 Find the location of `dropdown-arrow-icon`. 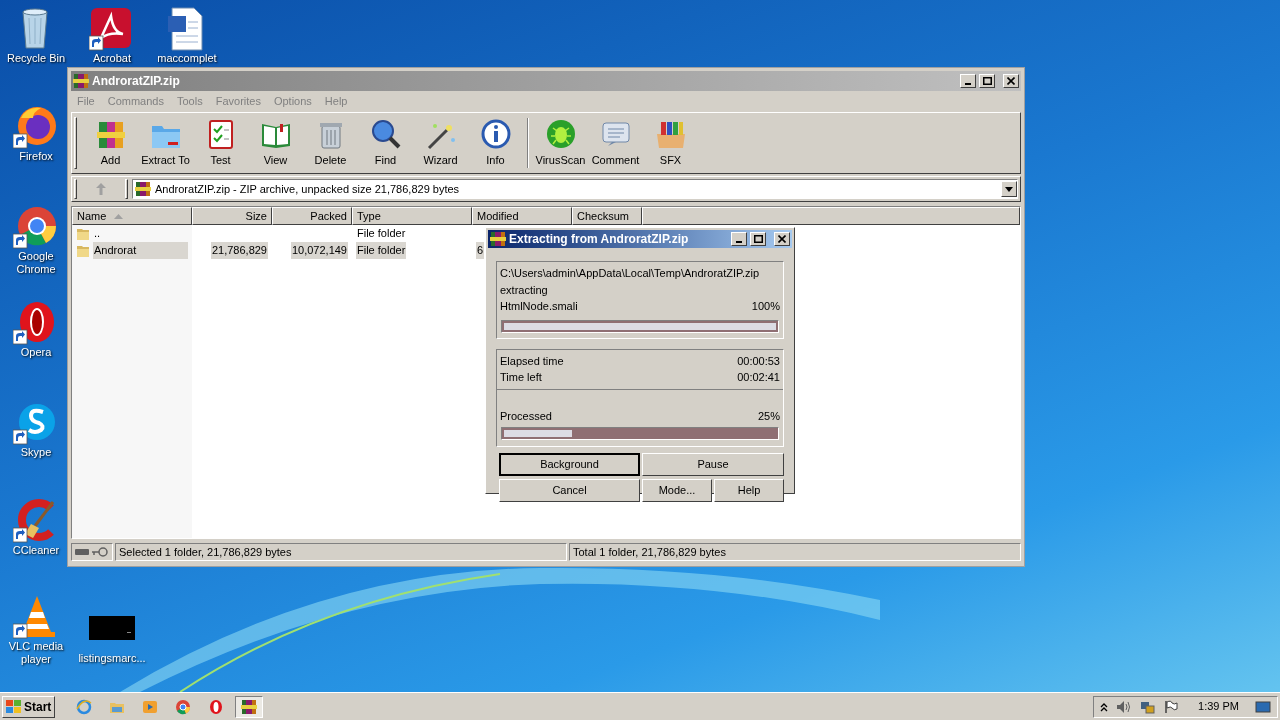

dropdown-arrow-icon is located at coordinates (1009, 189).